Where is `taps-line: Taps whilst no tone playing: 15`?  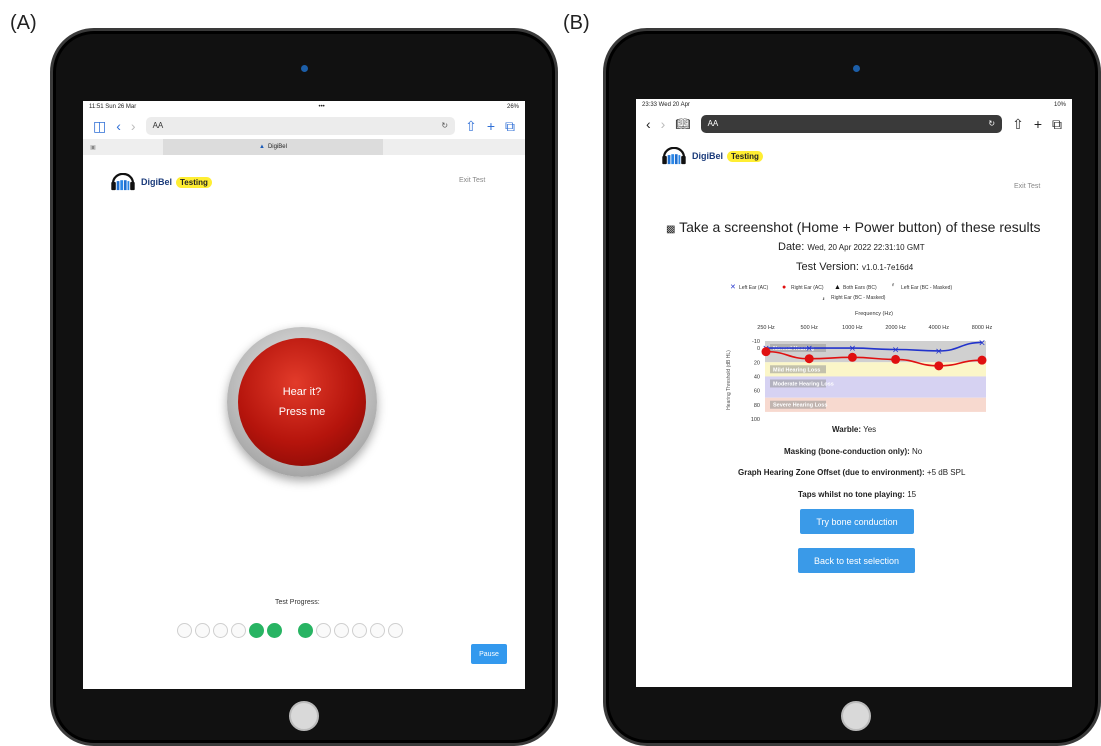
taps-line: Taps whilst no tone playing: 15 is located at coordinates (857, 494).